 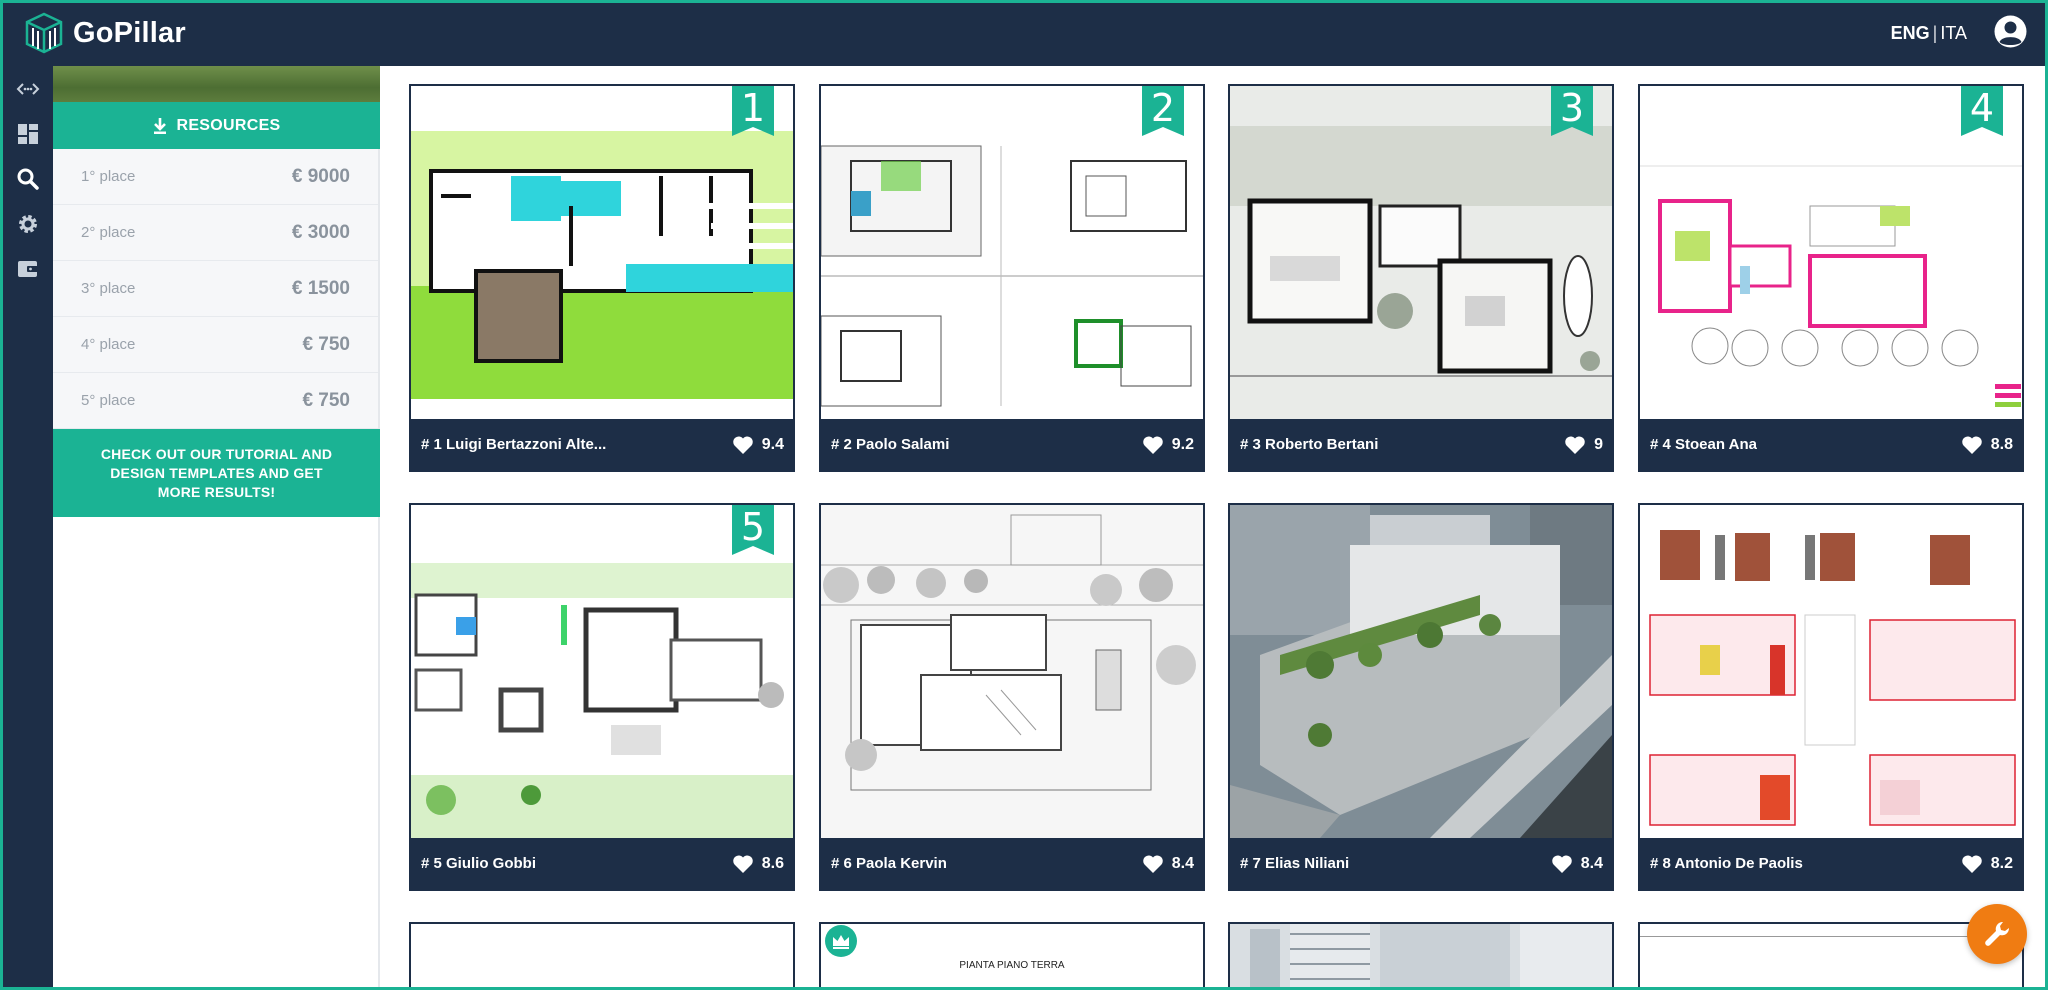 I want to click on prize-place: 3° place, so click(x=108, y=288).